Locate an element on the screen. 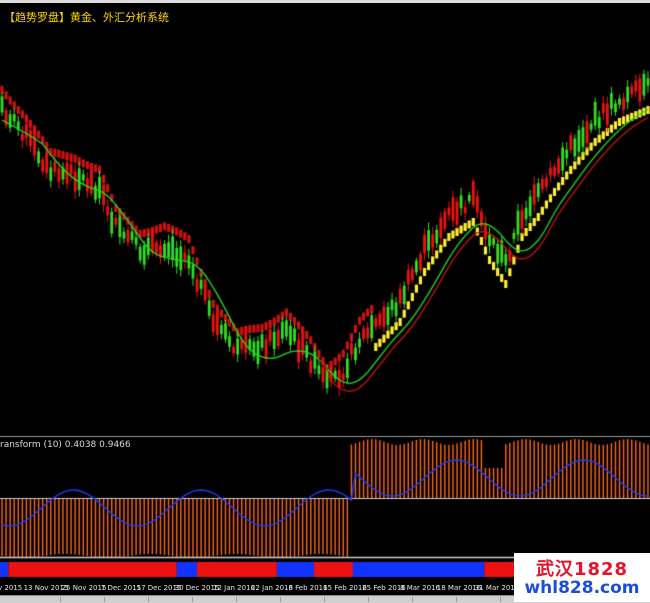 The image size is (650, 603). time-axis-label: 3 Feb 2016 is located at coordinates (308, 588).